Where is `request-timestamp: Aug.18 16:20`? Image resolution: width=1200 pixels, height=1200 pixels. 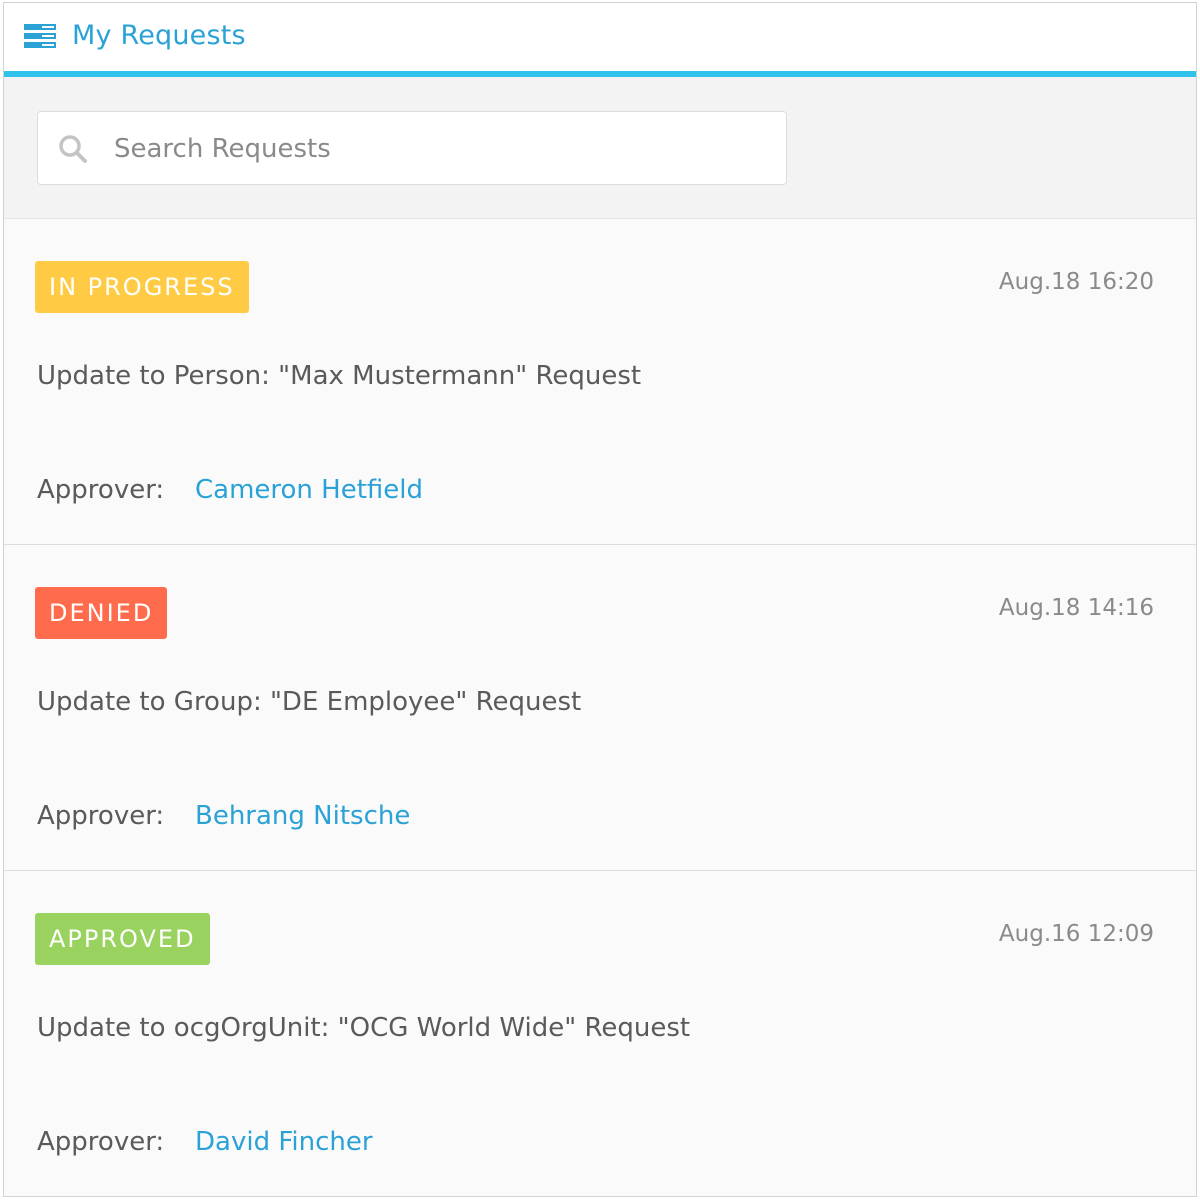 request-timestamp: Aug.18 16:20 is located at coordinates (1076, 282).